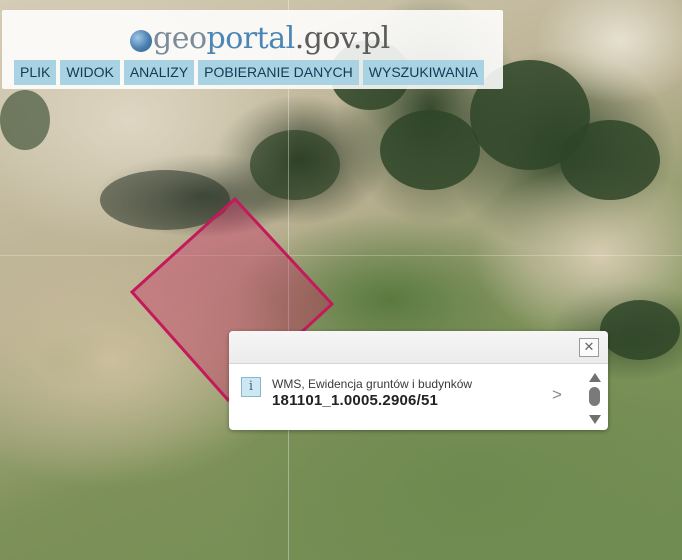 This screenshot has height=560, width=682. Describe the element at coordinates (558, 394) in the screenshot. I see `chevron-right-icon: >` at that location.